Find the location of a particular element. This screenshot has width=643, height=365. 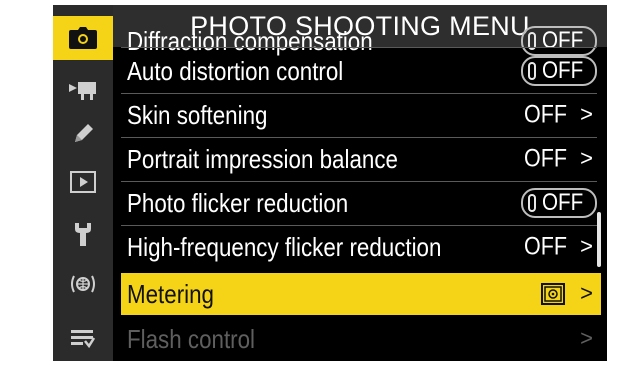

movie-camera-icon is located at coordinates (82, 91).